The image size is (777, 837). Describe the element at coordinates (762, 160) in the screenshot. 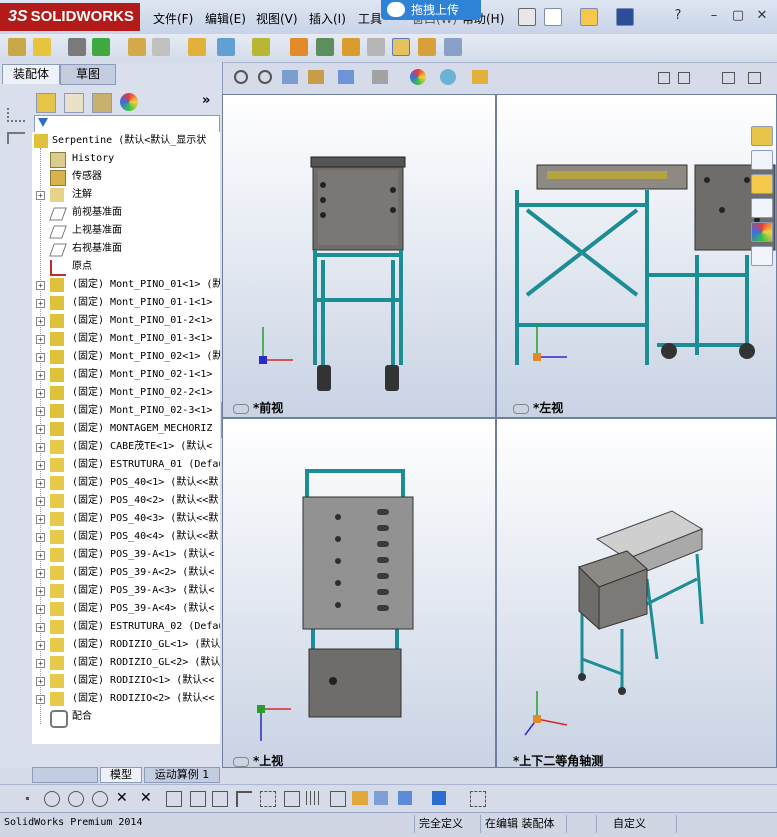

I see `task-pane-design-library-icon` at that location.